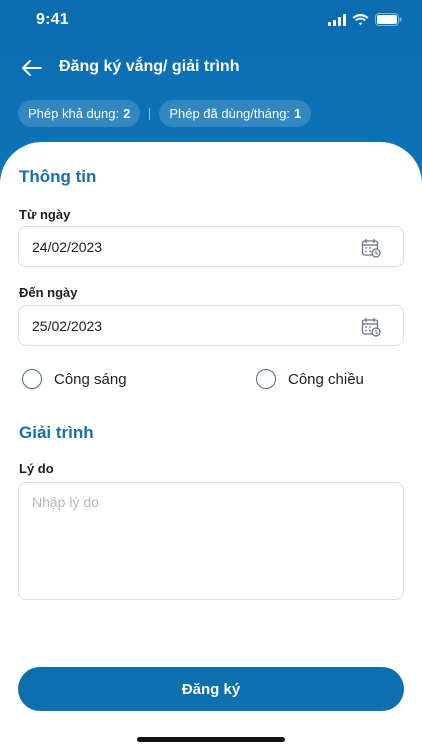 Image resolution: width=422 pixels, height=750 pixels. Describe the element at coordinates (67, 326) in the screenshot. I see `to-date-value: 25/02/2023` at that location.